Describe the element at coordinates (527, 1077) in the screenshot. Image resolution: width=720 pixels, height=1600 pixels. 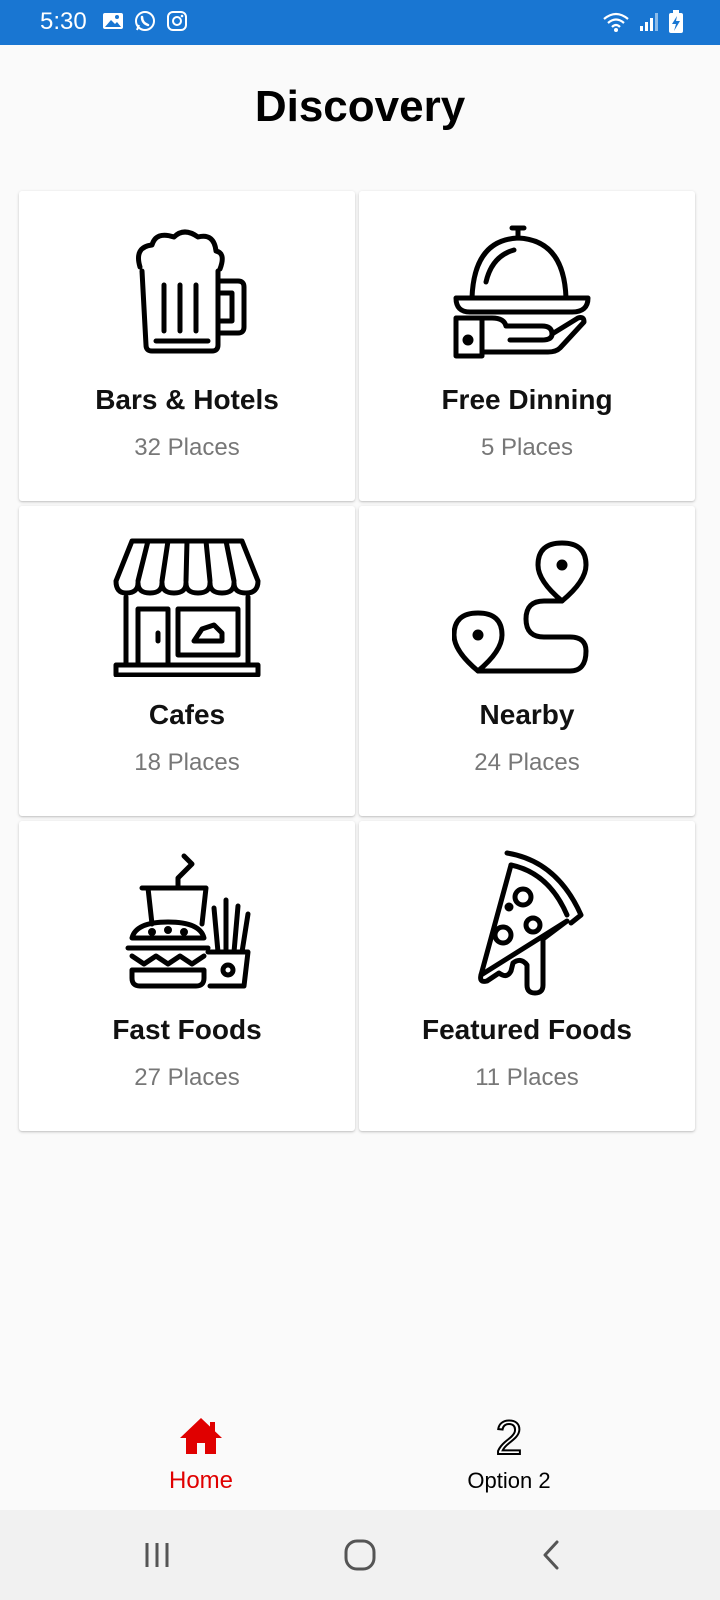
I see `category-count: 11 Places` at that location.